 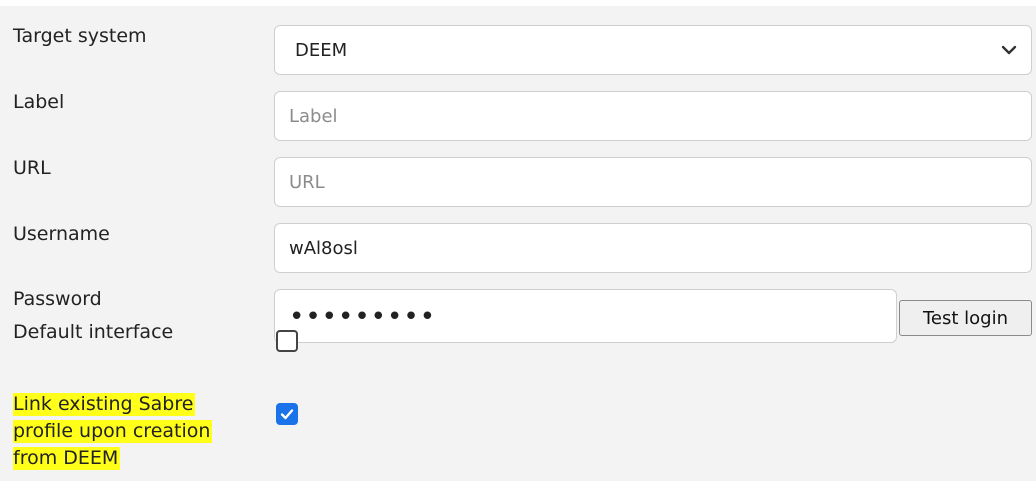 What do you see at coordinates (61, 234) in the screenshot?
I see `username-label: Username` at bounding box center [61, 234].